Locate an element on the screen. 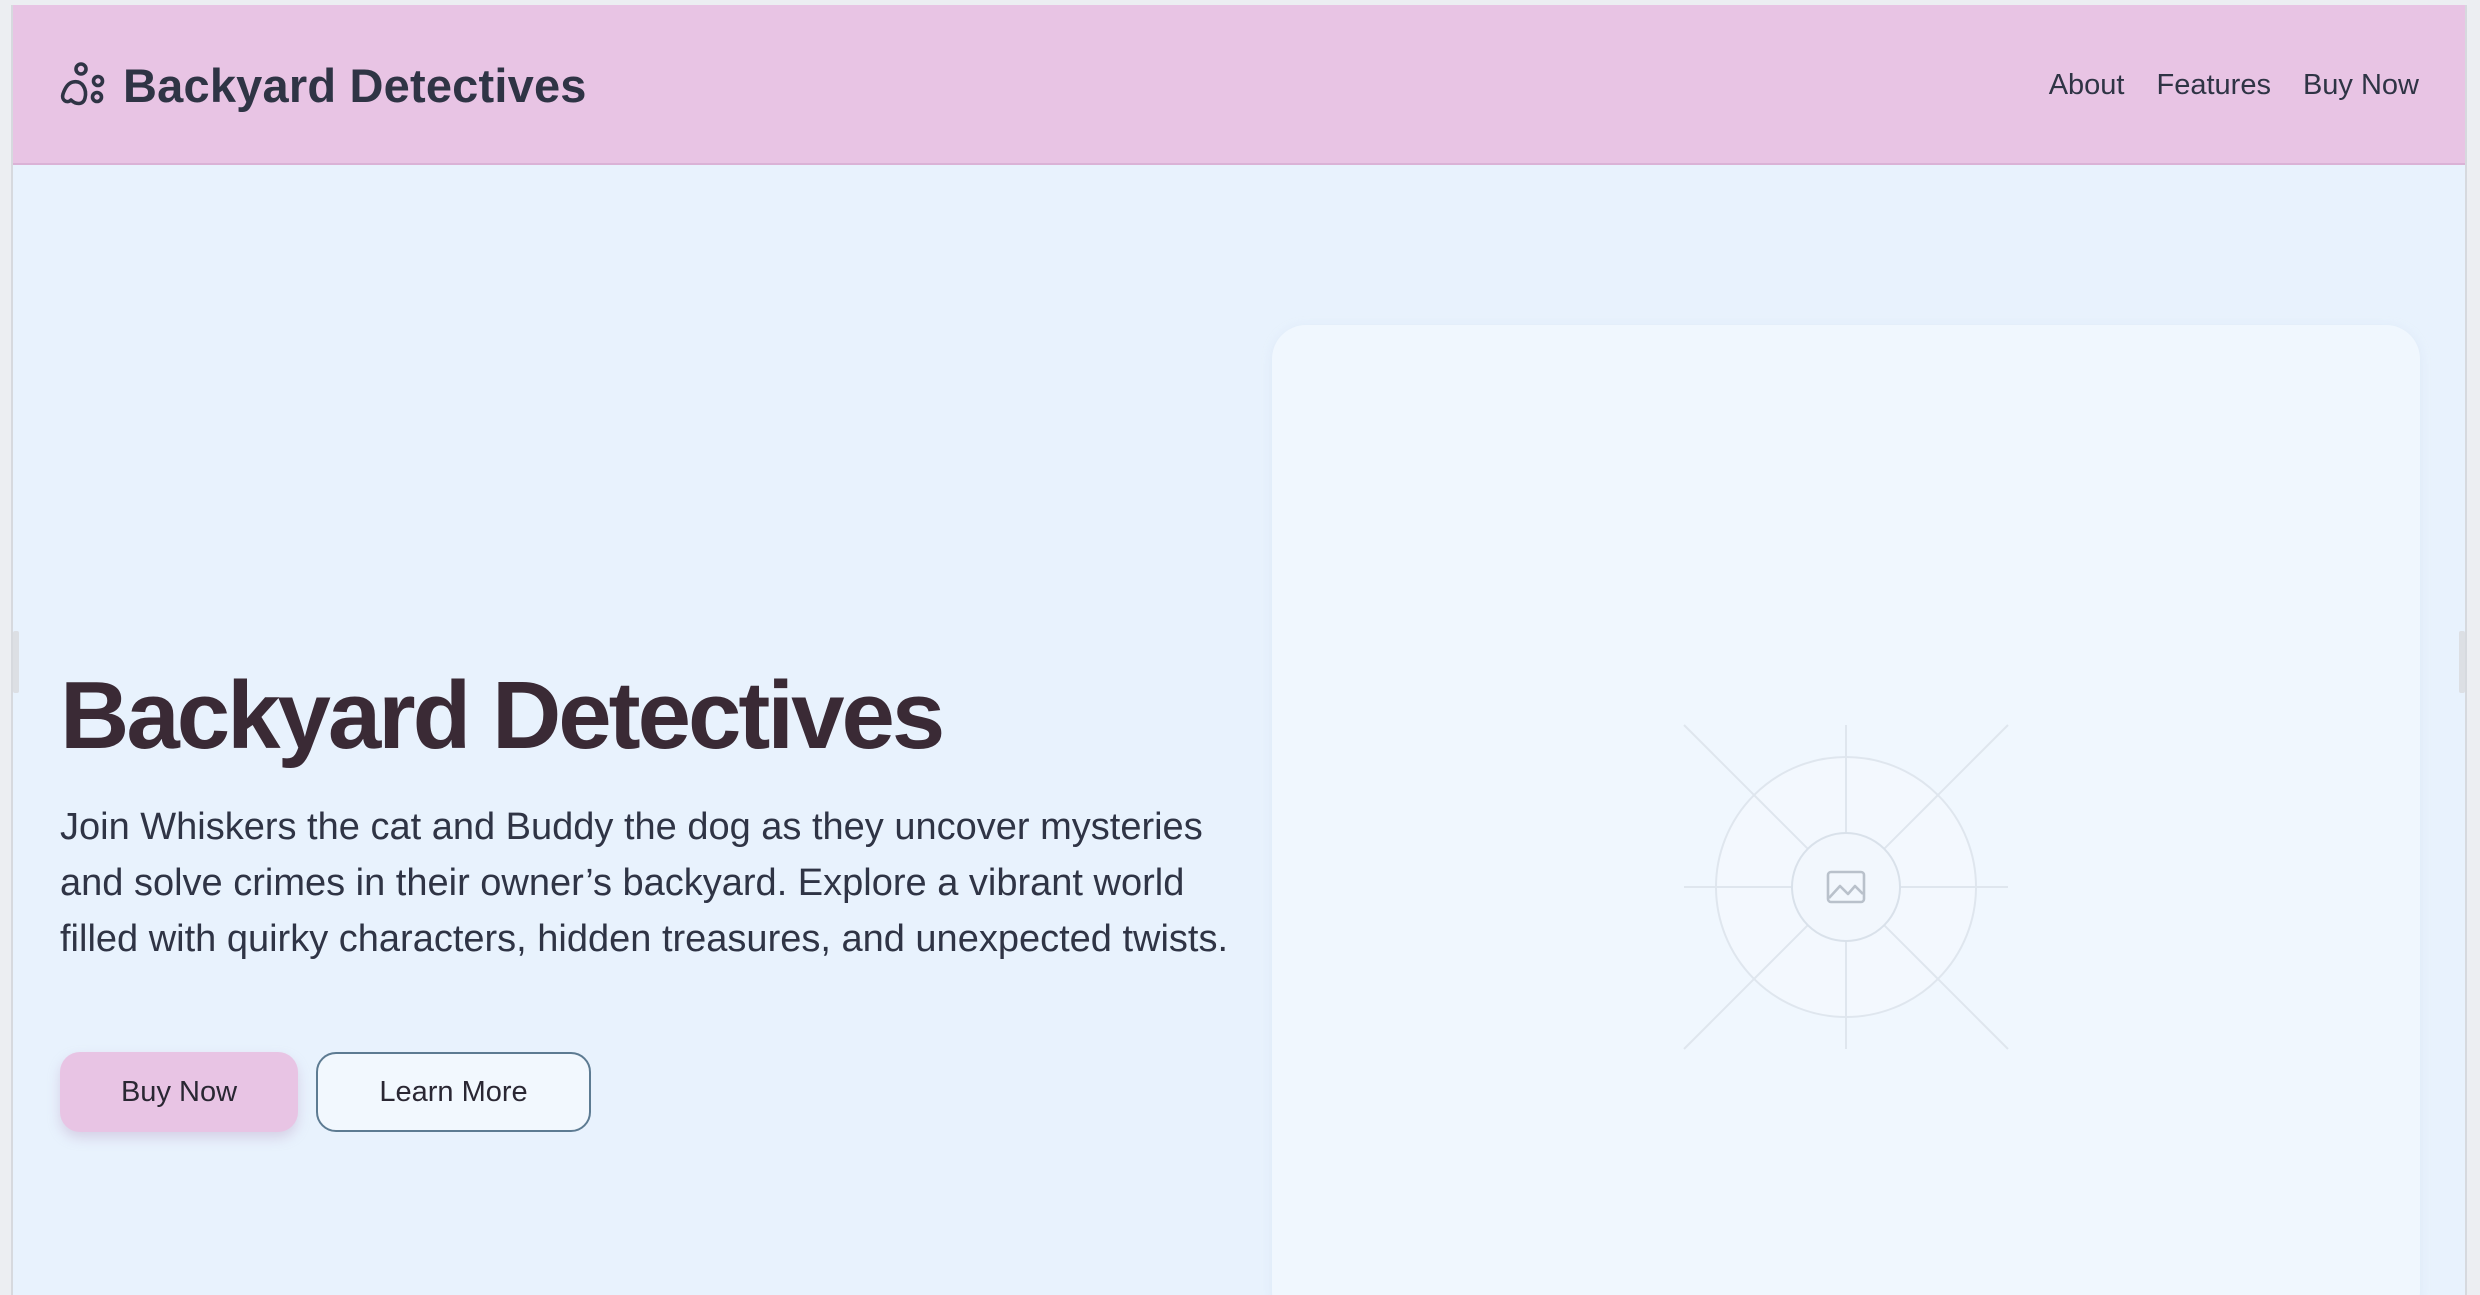 Image resolution: width=2480 pixels, height=1295 pixels. brand-name: Backyard Detectives is located at coordinates (355, 85).